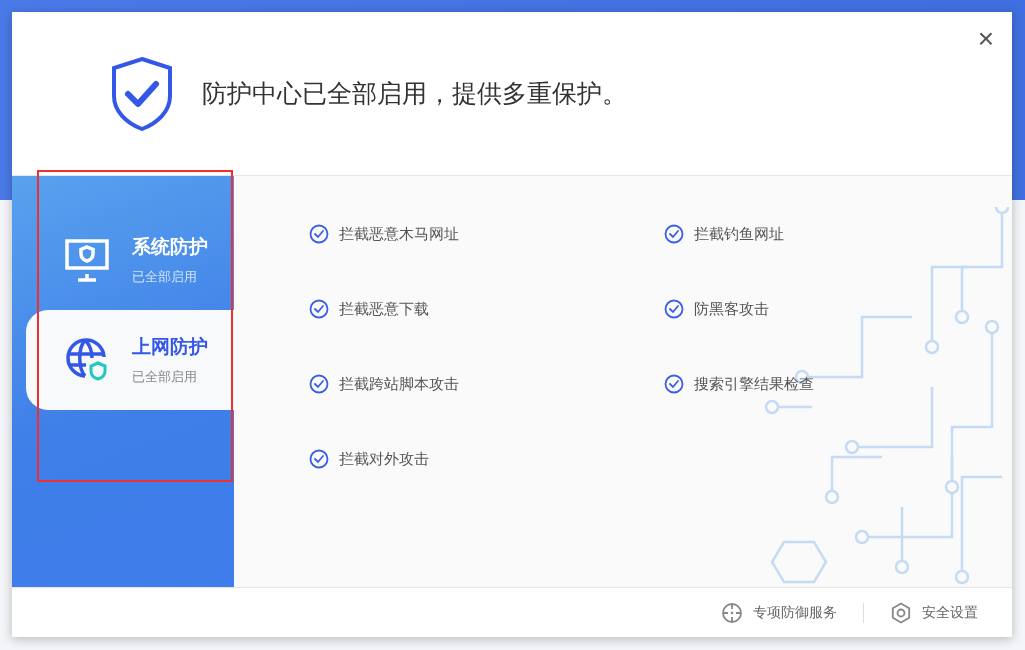 The image size is (1025, 650). I want to click on globe-shield-icon, so click(87, 360).